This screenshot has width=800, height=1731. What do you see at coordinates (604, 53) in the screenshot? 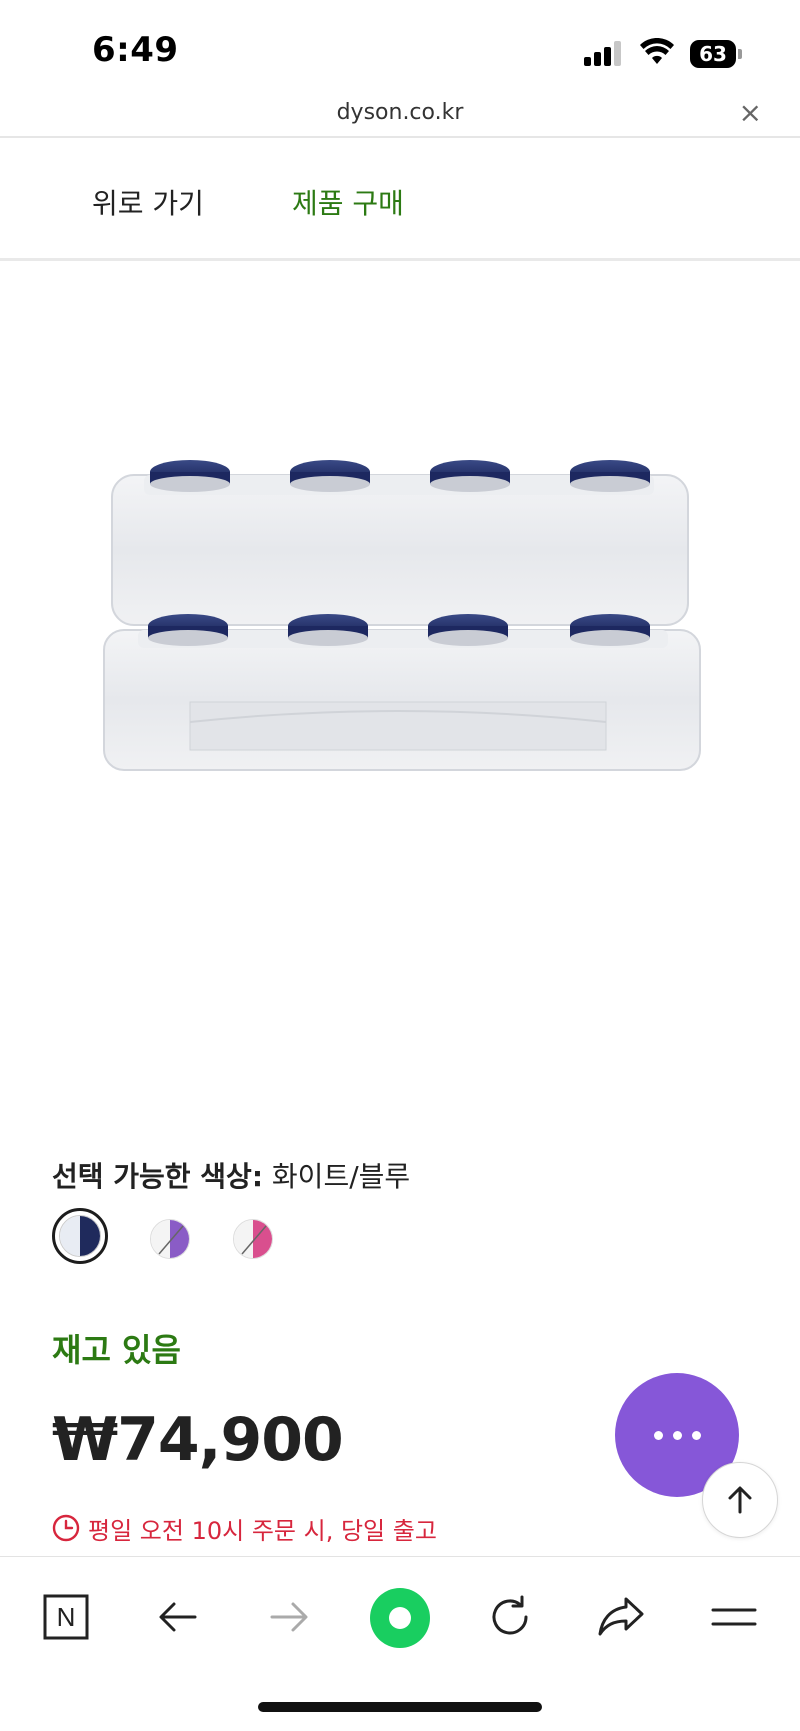
I see `cellular-signal-icon` at bounding box center [604, 53].